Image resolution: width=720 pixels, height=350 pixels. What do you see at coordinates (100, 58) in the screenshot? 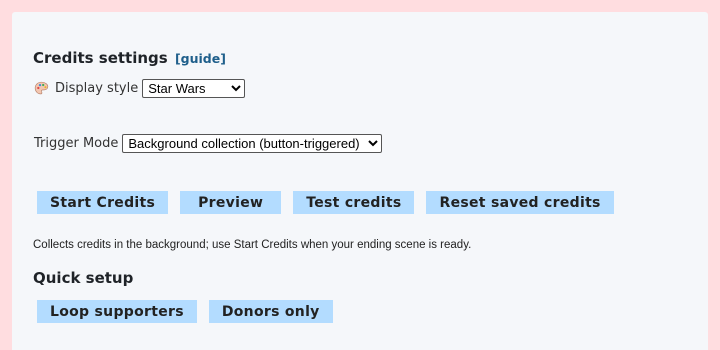
I see `credits-settings-title: Credits settings` at bounding box center [100, 58].